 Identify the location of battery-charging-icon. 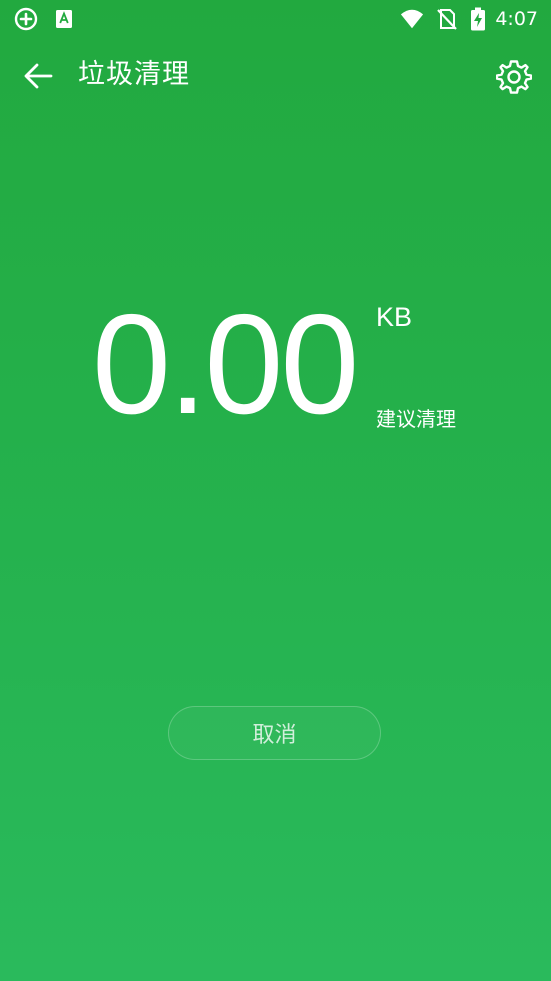
(478, 19).